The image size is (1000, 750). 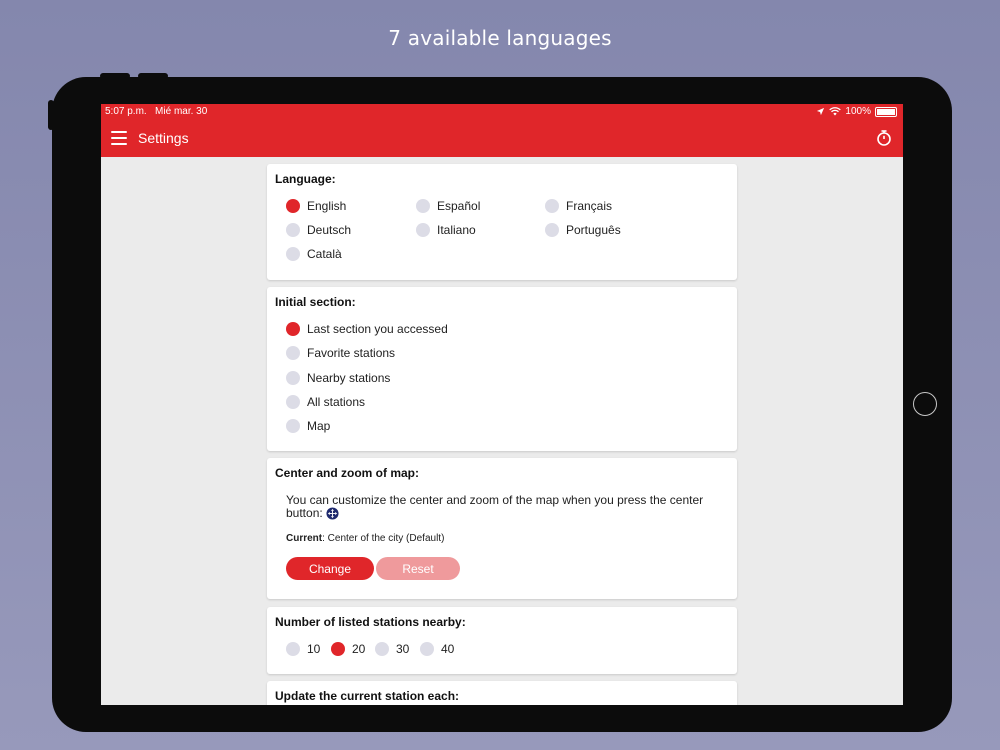 What do you see at coordinates (349, 378) in the screenshot?
I see `option-label: Nearby stations` at bounding box center [349, 378].